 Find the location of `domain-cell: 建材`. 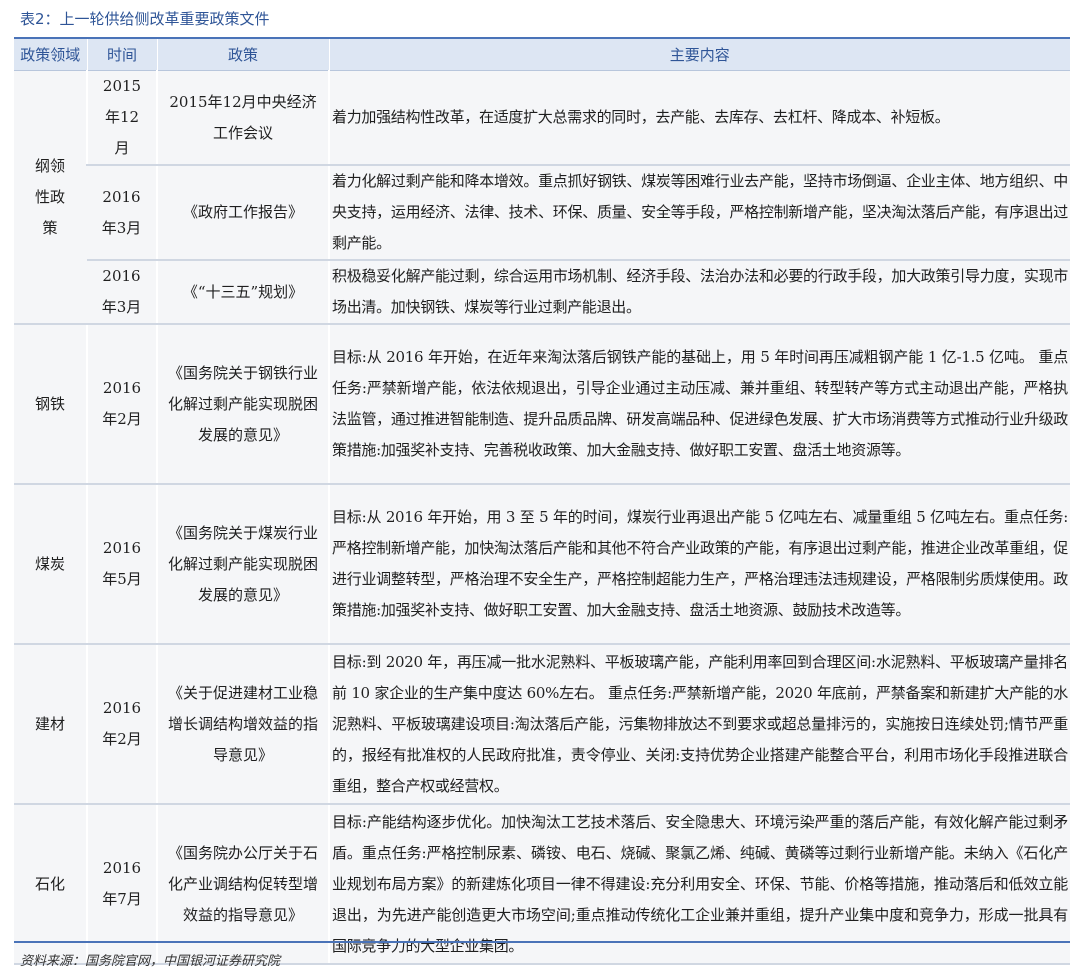

domain-cell: 建材 is located at coordinates (50, 724).